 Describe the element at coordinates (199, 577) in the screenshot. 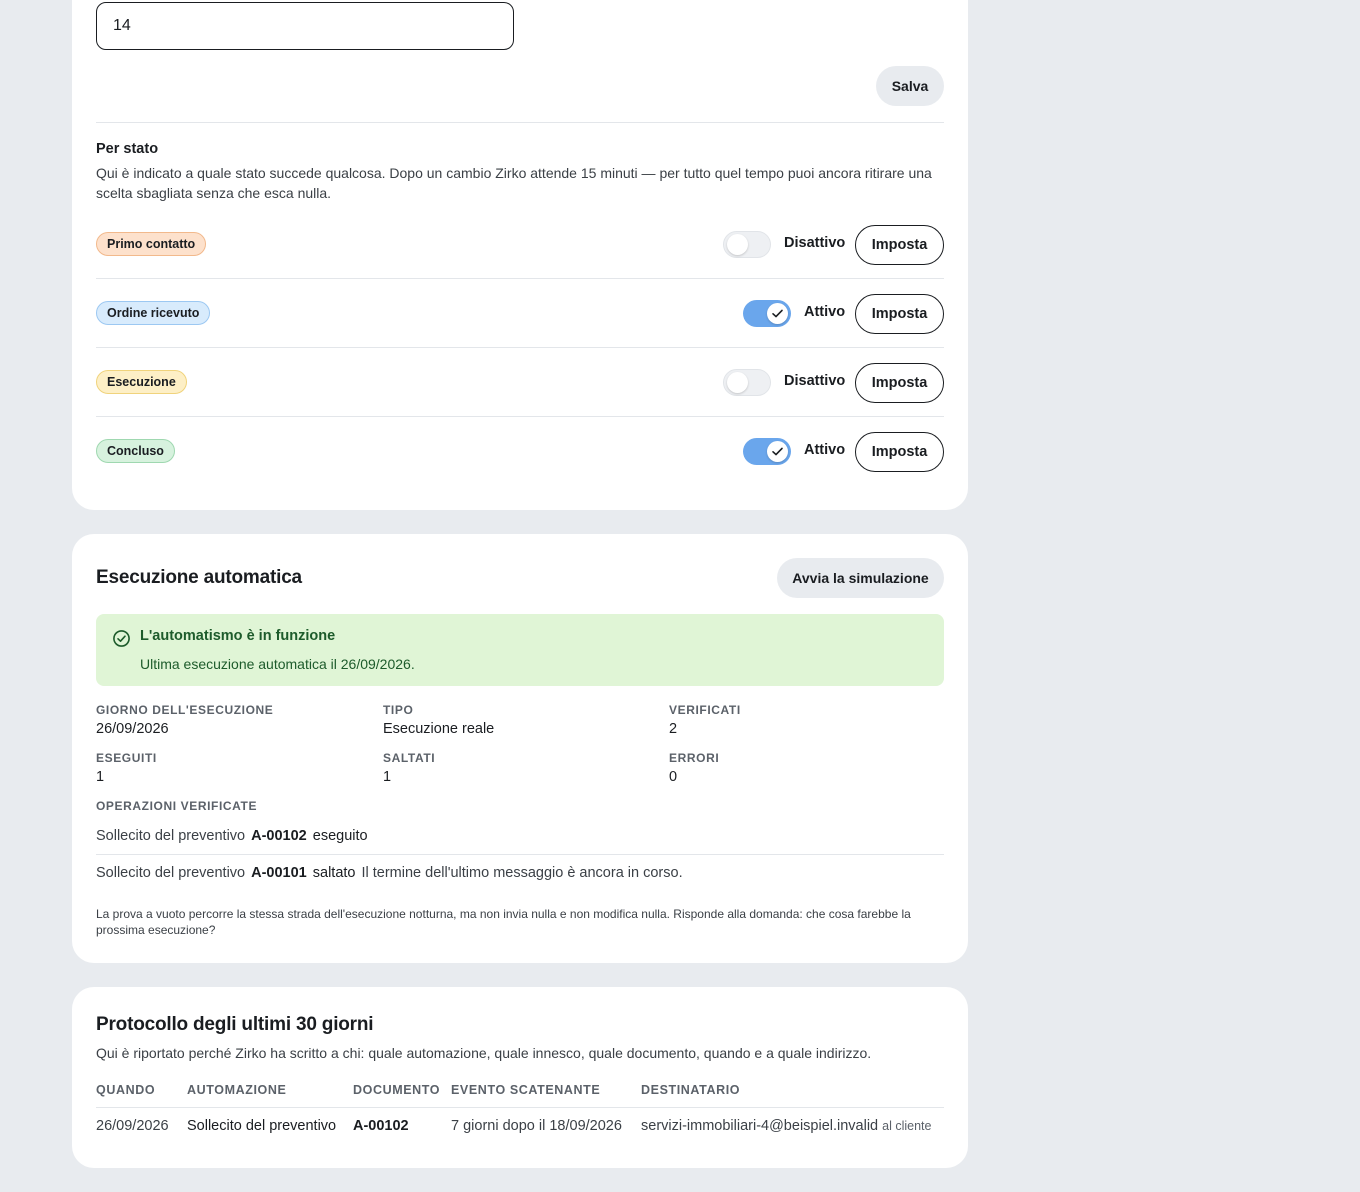

I see `automatic-run-title: Esecuzione automatica` at that location.